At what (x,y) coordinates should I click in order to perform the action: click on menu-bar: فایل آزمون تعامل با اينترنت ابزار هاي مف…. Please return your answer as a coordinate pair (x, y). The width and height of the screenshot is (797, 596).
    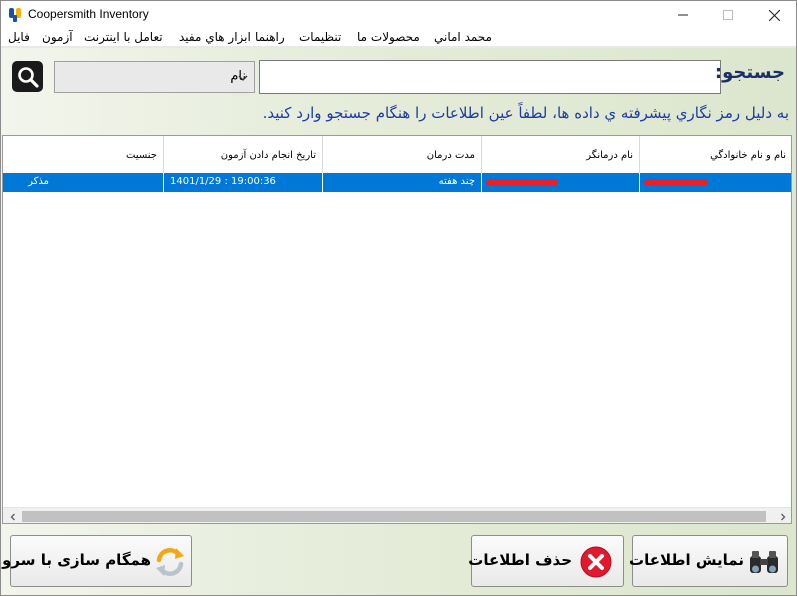
    Looking at the image, I should click on (398, 38).